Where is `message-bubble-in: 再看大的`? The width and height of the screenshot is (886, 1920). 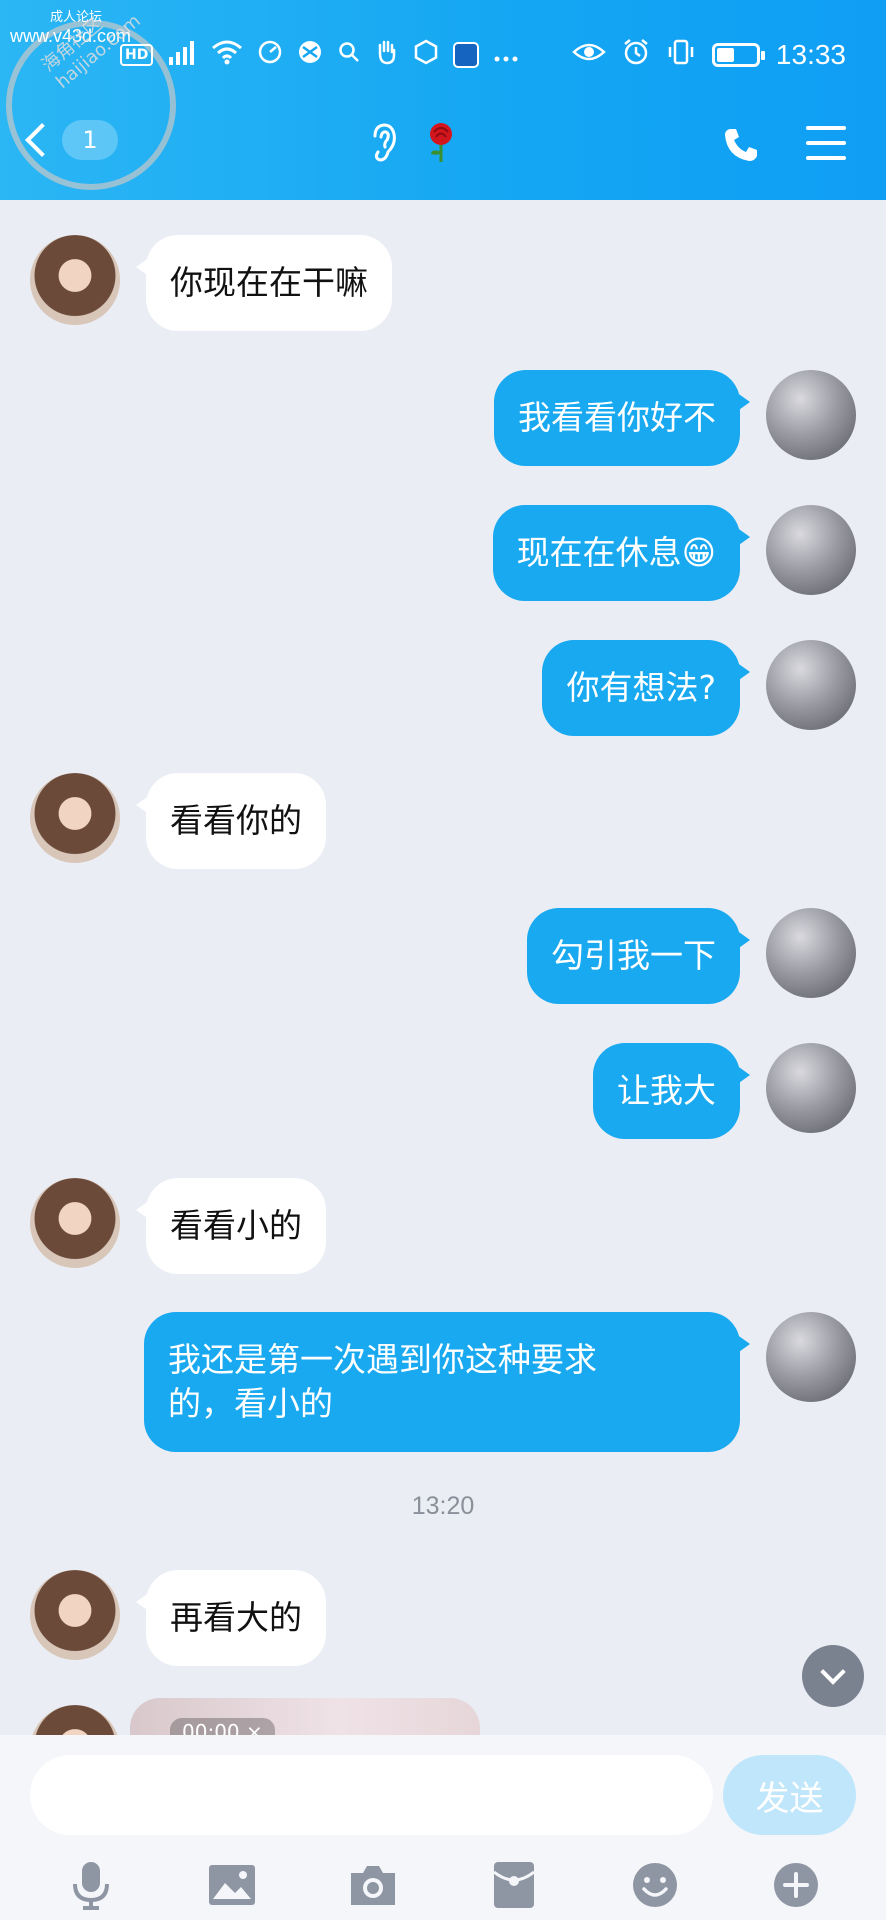
message-bubble-in: 再看大的 is located at coordinates (231, 1618).